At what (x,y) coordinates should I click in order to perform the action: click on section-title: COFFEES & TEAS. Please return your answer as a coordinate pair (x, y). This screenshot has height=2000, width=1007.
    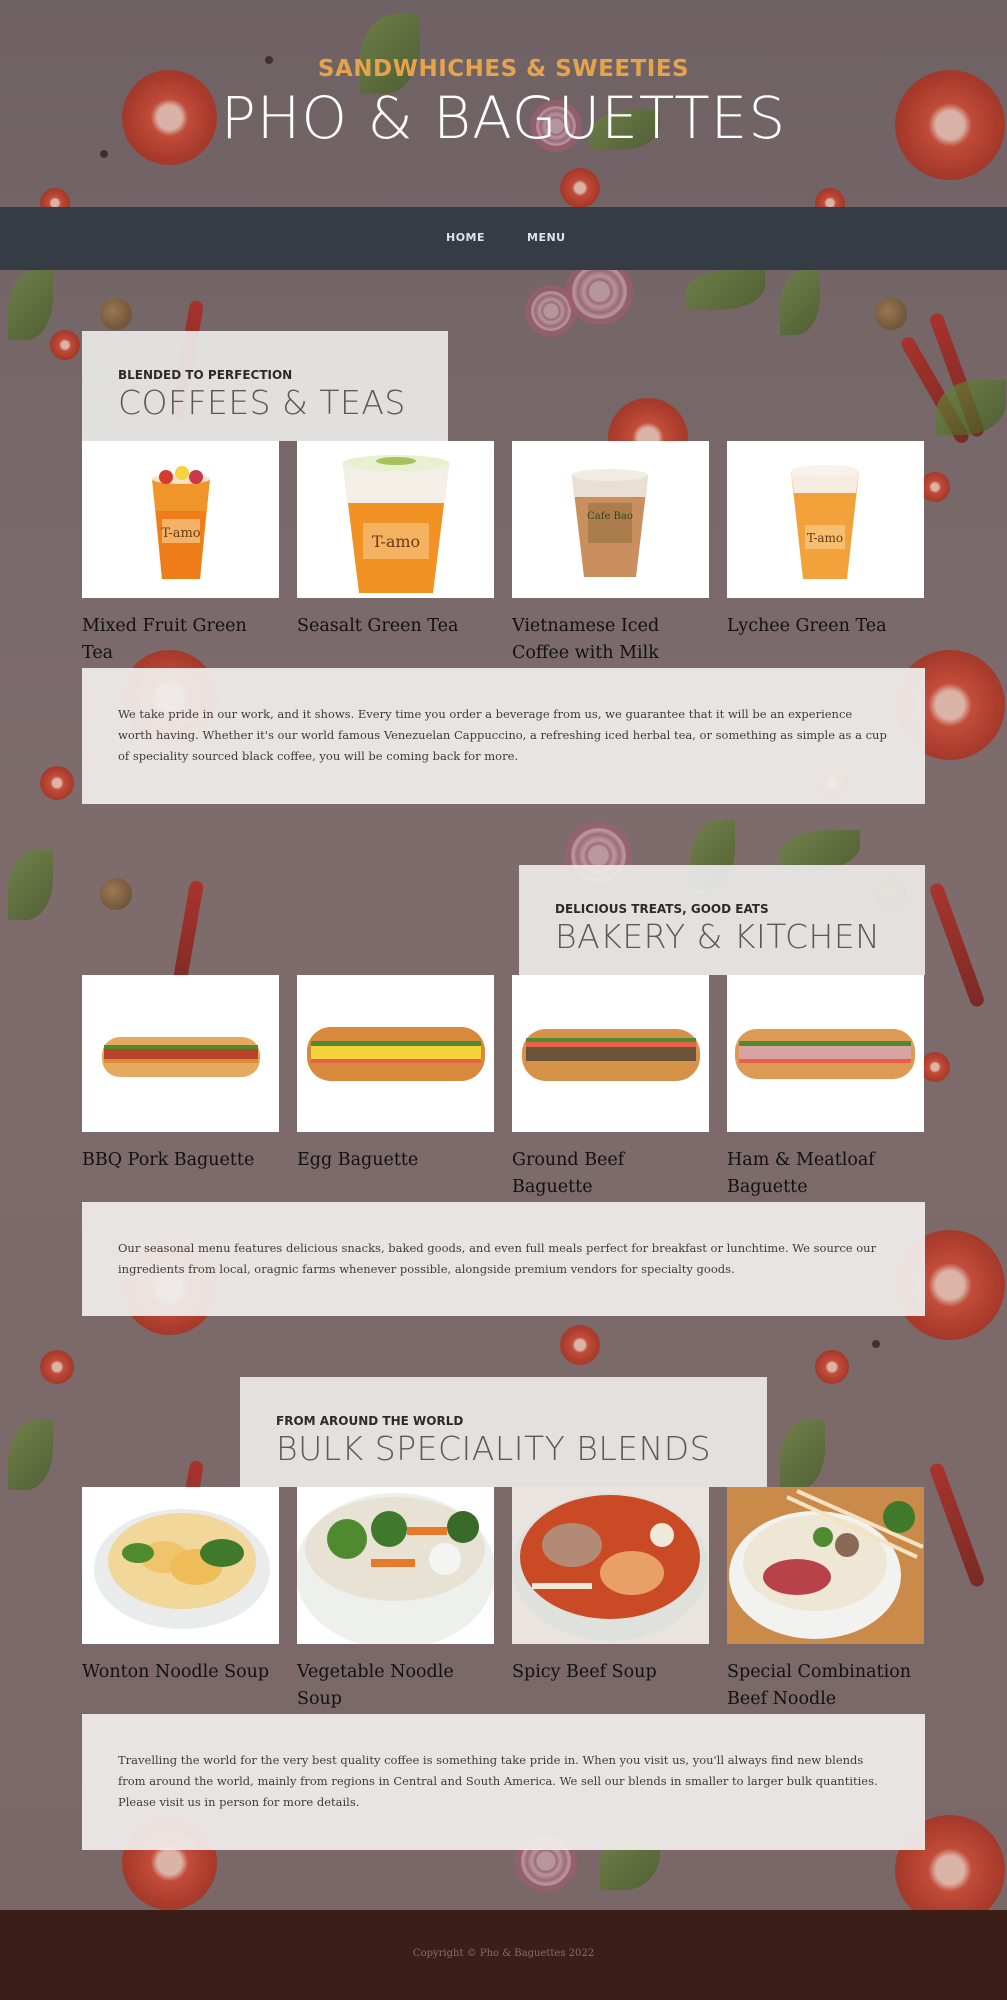
    Looking at the image, I should click on (262, 402).